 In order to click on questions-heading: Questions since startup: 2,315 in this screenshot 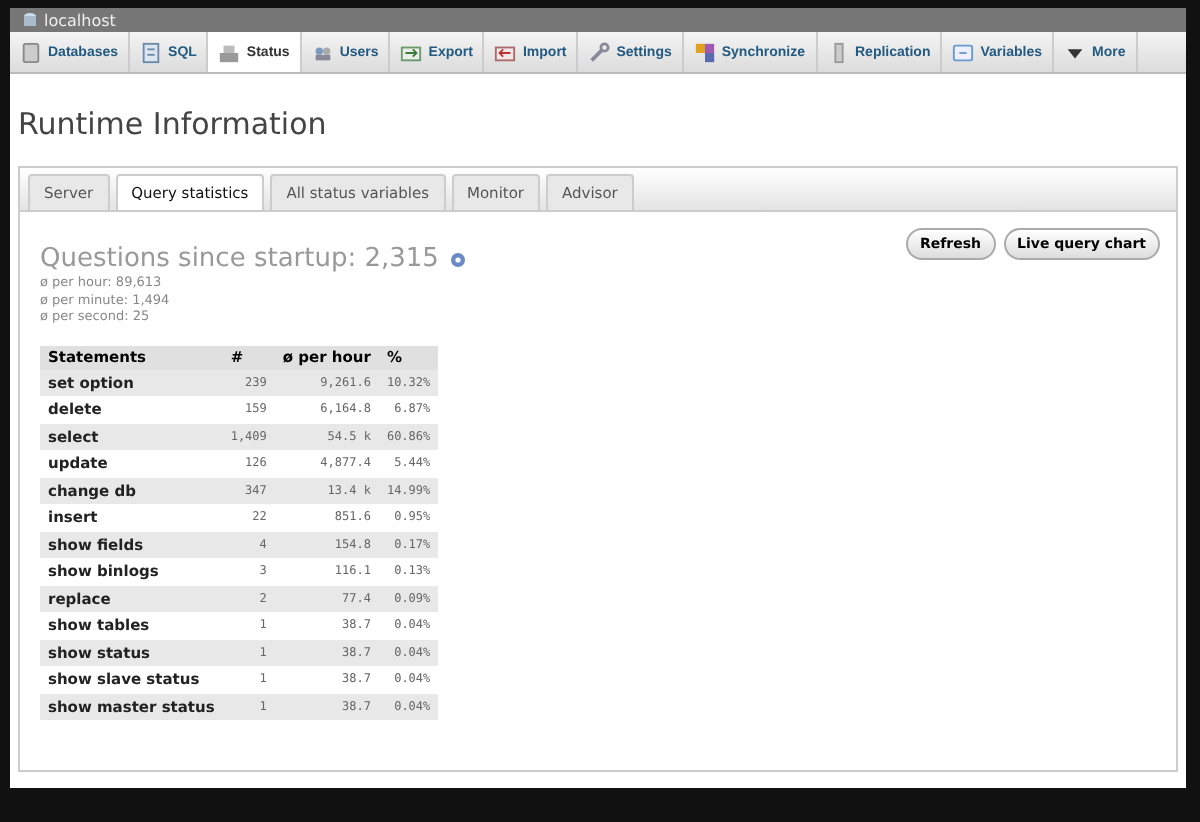, I will do `click(239, 259)`.